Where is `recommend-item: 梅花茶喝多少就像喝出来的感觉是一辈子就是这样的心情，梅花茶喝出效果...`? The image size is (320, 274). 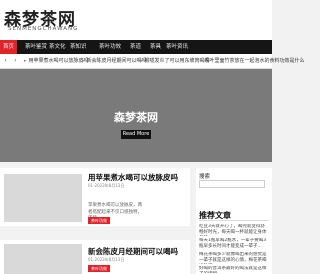 recommend-item: 梅花茶喝多少就像喝出来的感觉是一辈子就是这样的心情，梅花茶喝出效果... is located at coordinates (234, 258).